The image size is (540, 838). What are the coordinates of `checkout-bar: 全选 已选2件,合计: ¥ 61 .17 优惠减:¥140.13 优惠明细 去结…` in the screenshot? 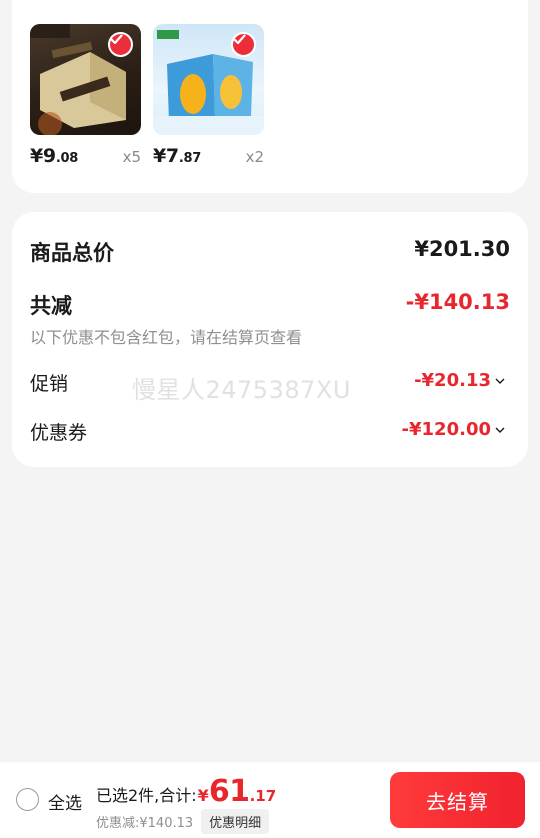 It's located at (270, 800).